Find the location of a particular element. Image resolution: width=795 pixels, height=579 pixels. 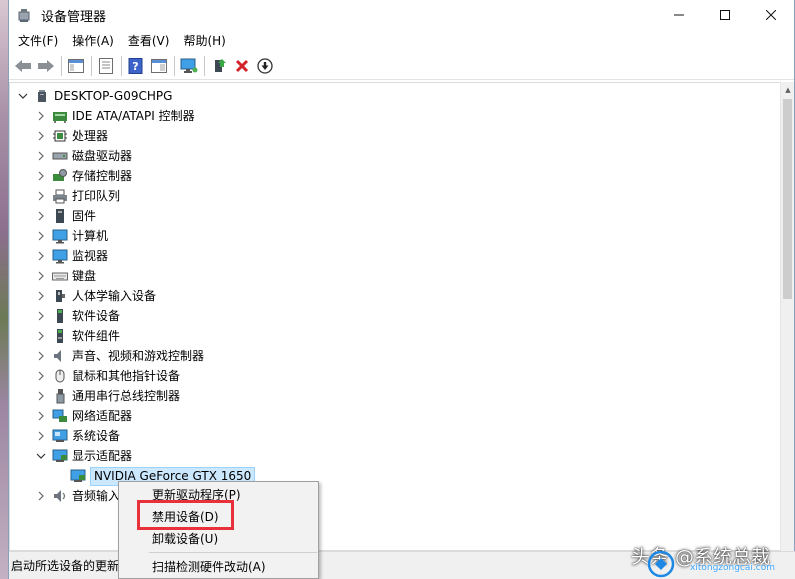

tree-item-label: 显示适配器 is located at coordinates (102, 456).